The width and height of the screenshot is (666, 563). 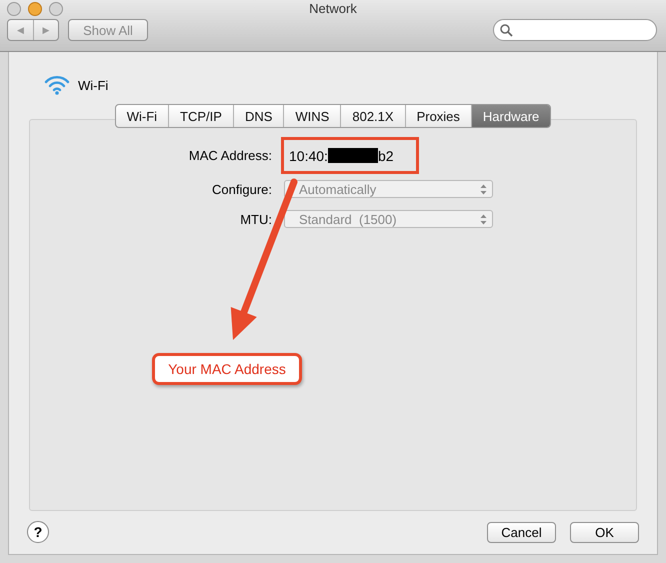 I want to click on field-label: Configure:, so click(x=242, y=189).